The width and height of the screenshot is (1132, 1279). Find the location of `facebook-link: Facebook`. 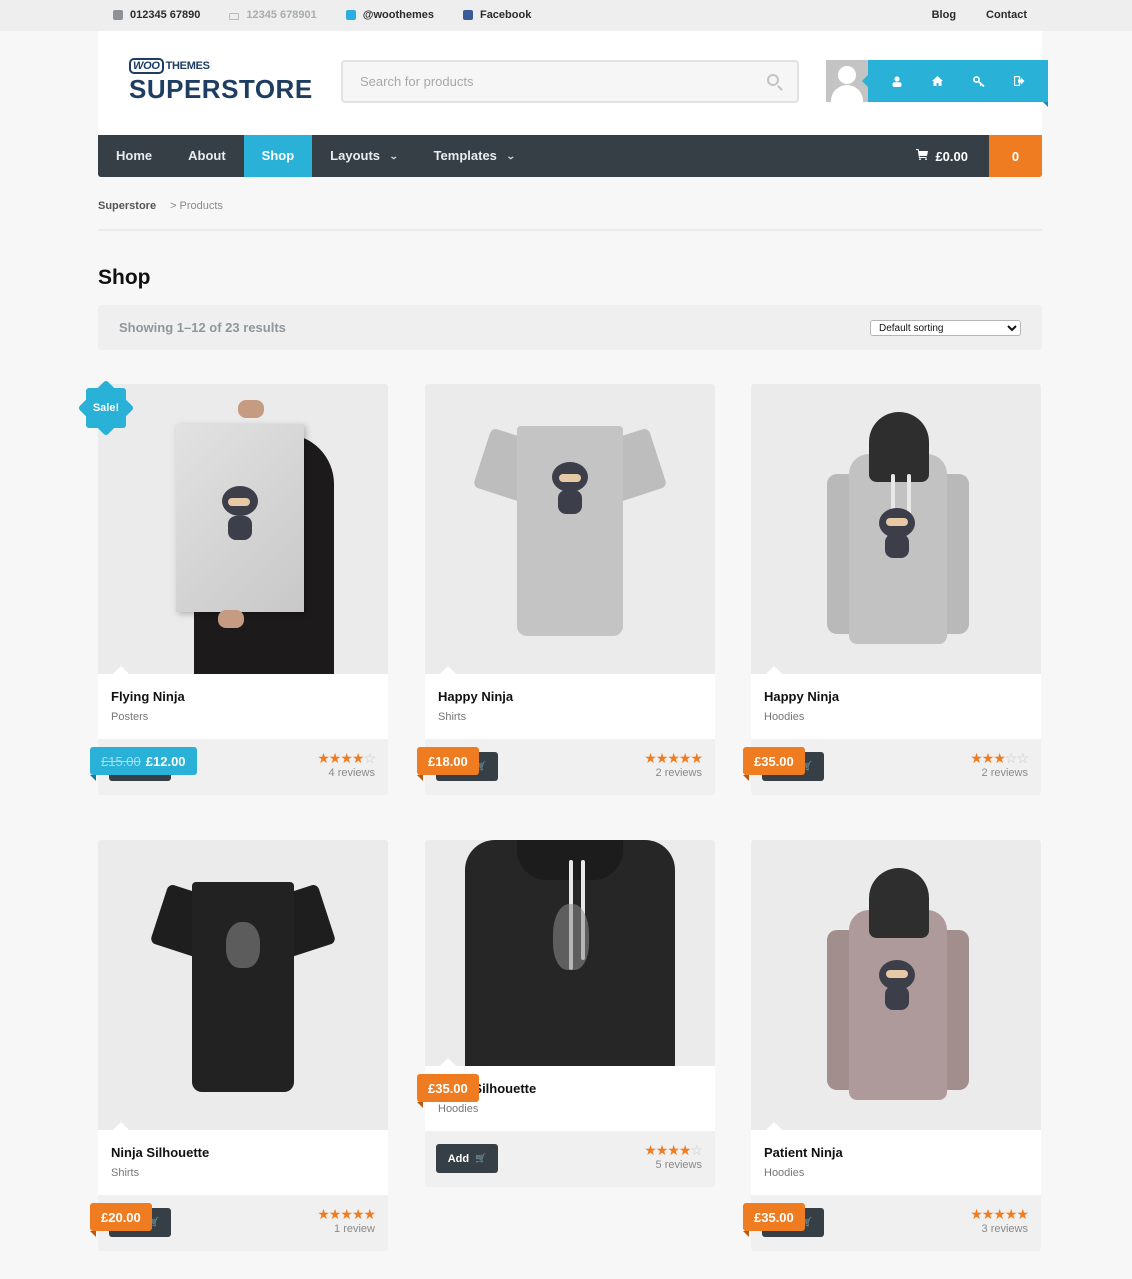

facebook-link: Facebook is located at coordinates (496, 15).